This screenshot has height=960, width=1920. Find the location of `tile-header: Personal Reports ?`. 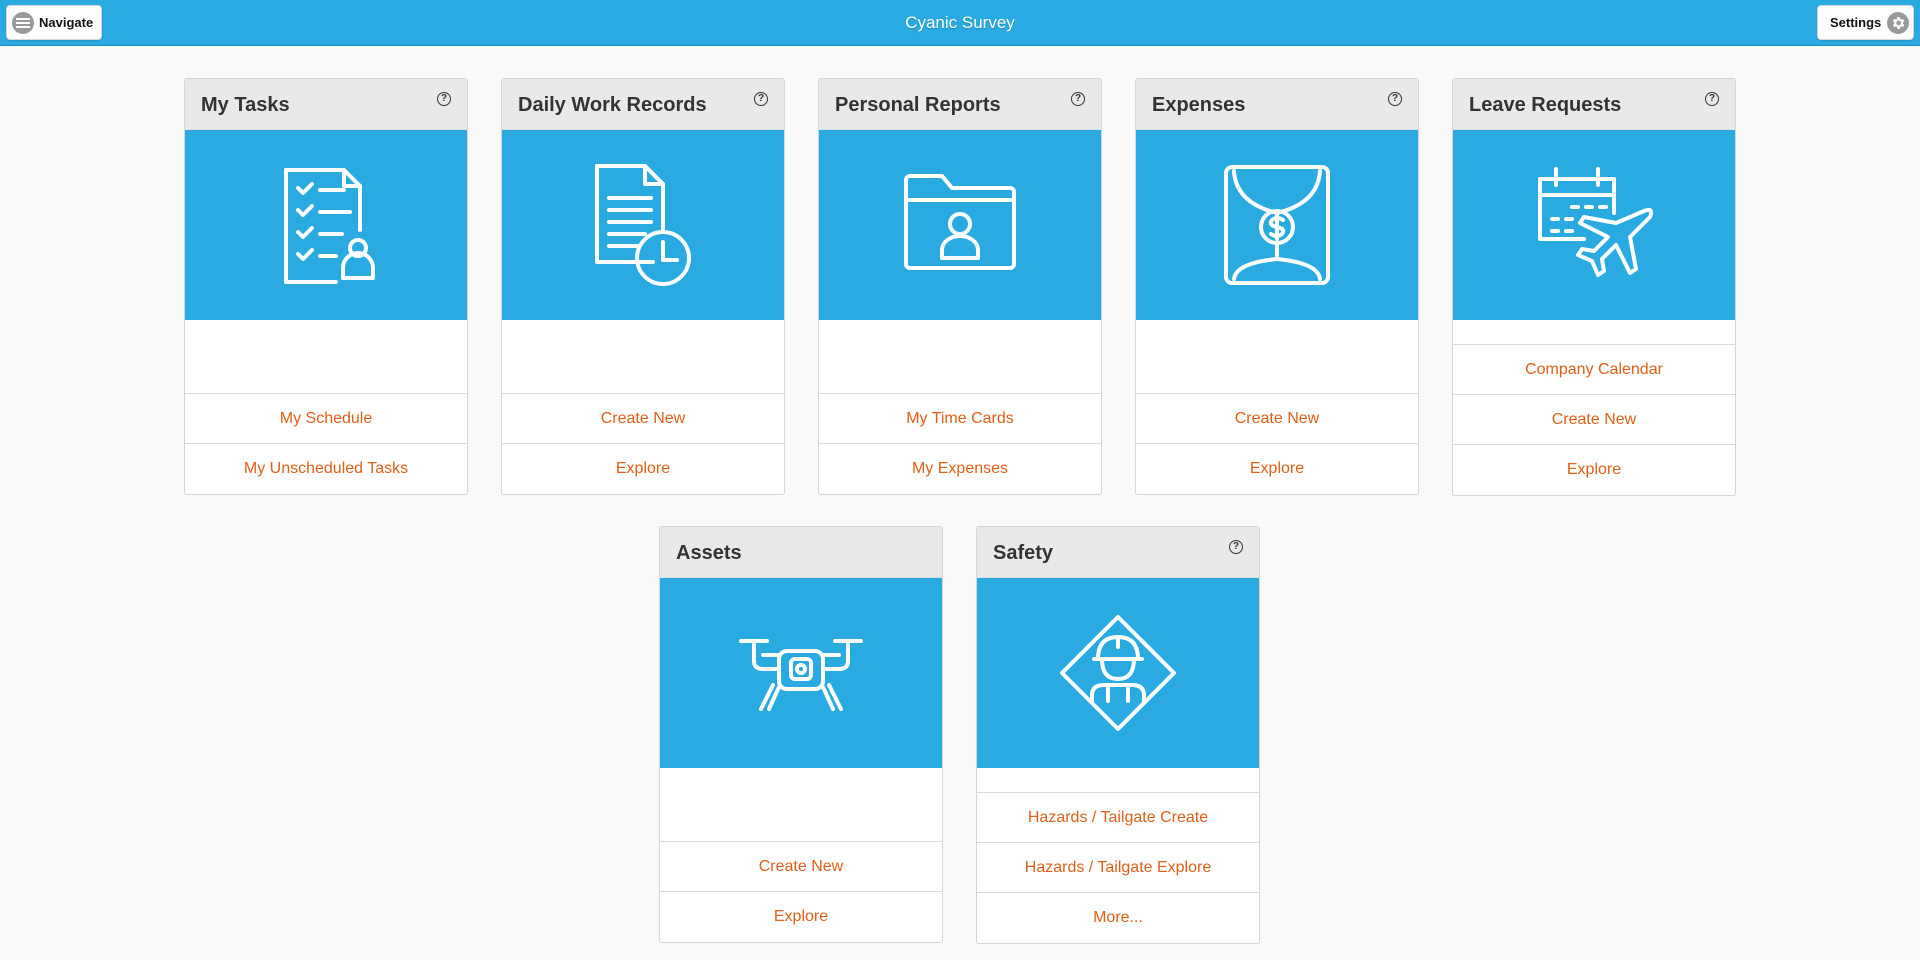

tile-header: Personal Reports ? is located at coordinates (960, 104).